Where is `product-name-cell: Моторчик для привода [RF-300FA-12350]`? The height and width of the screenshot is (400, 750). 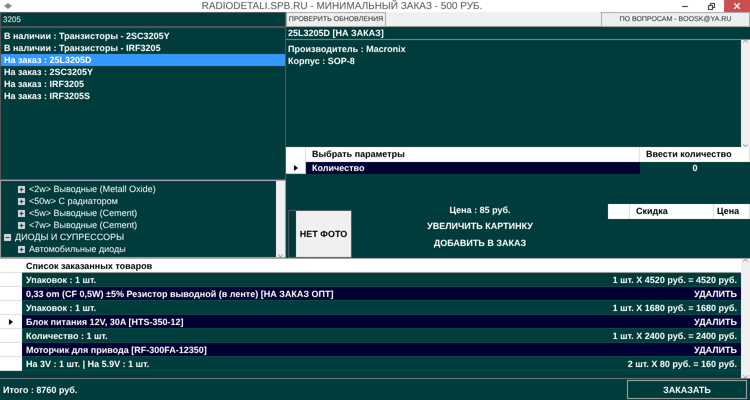
product-name-cell: Моторчик для привода [RF-300FA-12350] is located at coordinates (311, 350).